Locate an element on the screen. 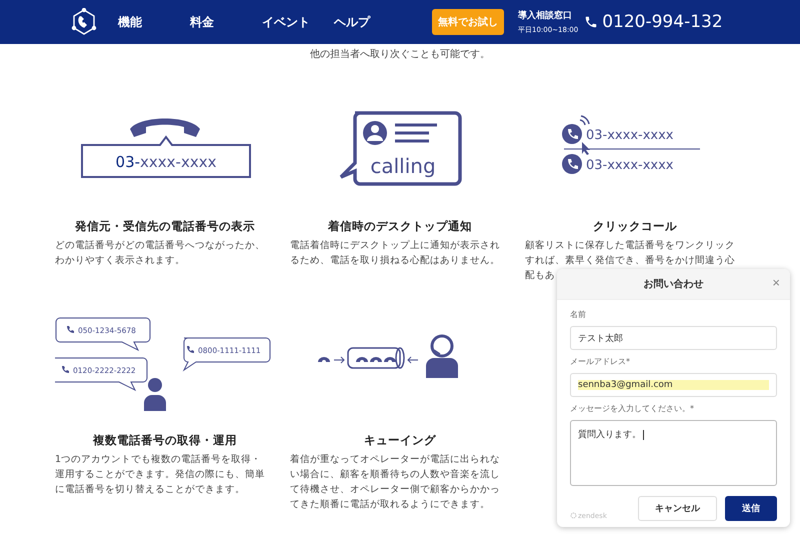 The width and height of the screenshot is (800, 534). nav-link: イベント is located at coordinates (298, 22).